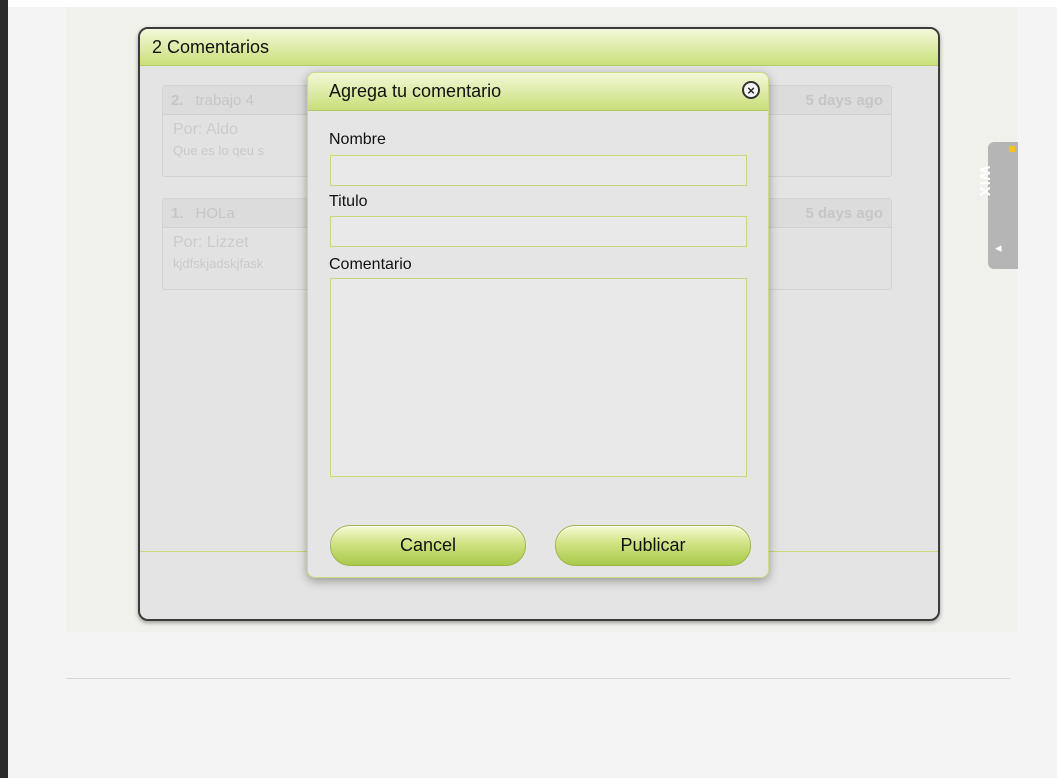 Image resolution: width=1057 pixels, height=778 pixels. I want to click on comment-number: 1., so click(177, 213).